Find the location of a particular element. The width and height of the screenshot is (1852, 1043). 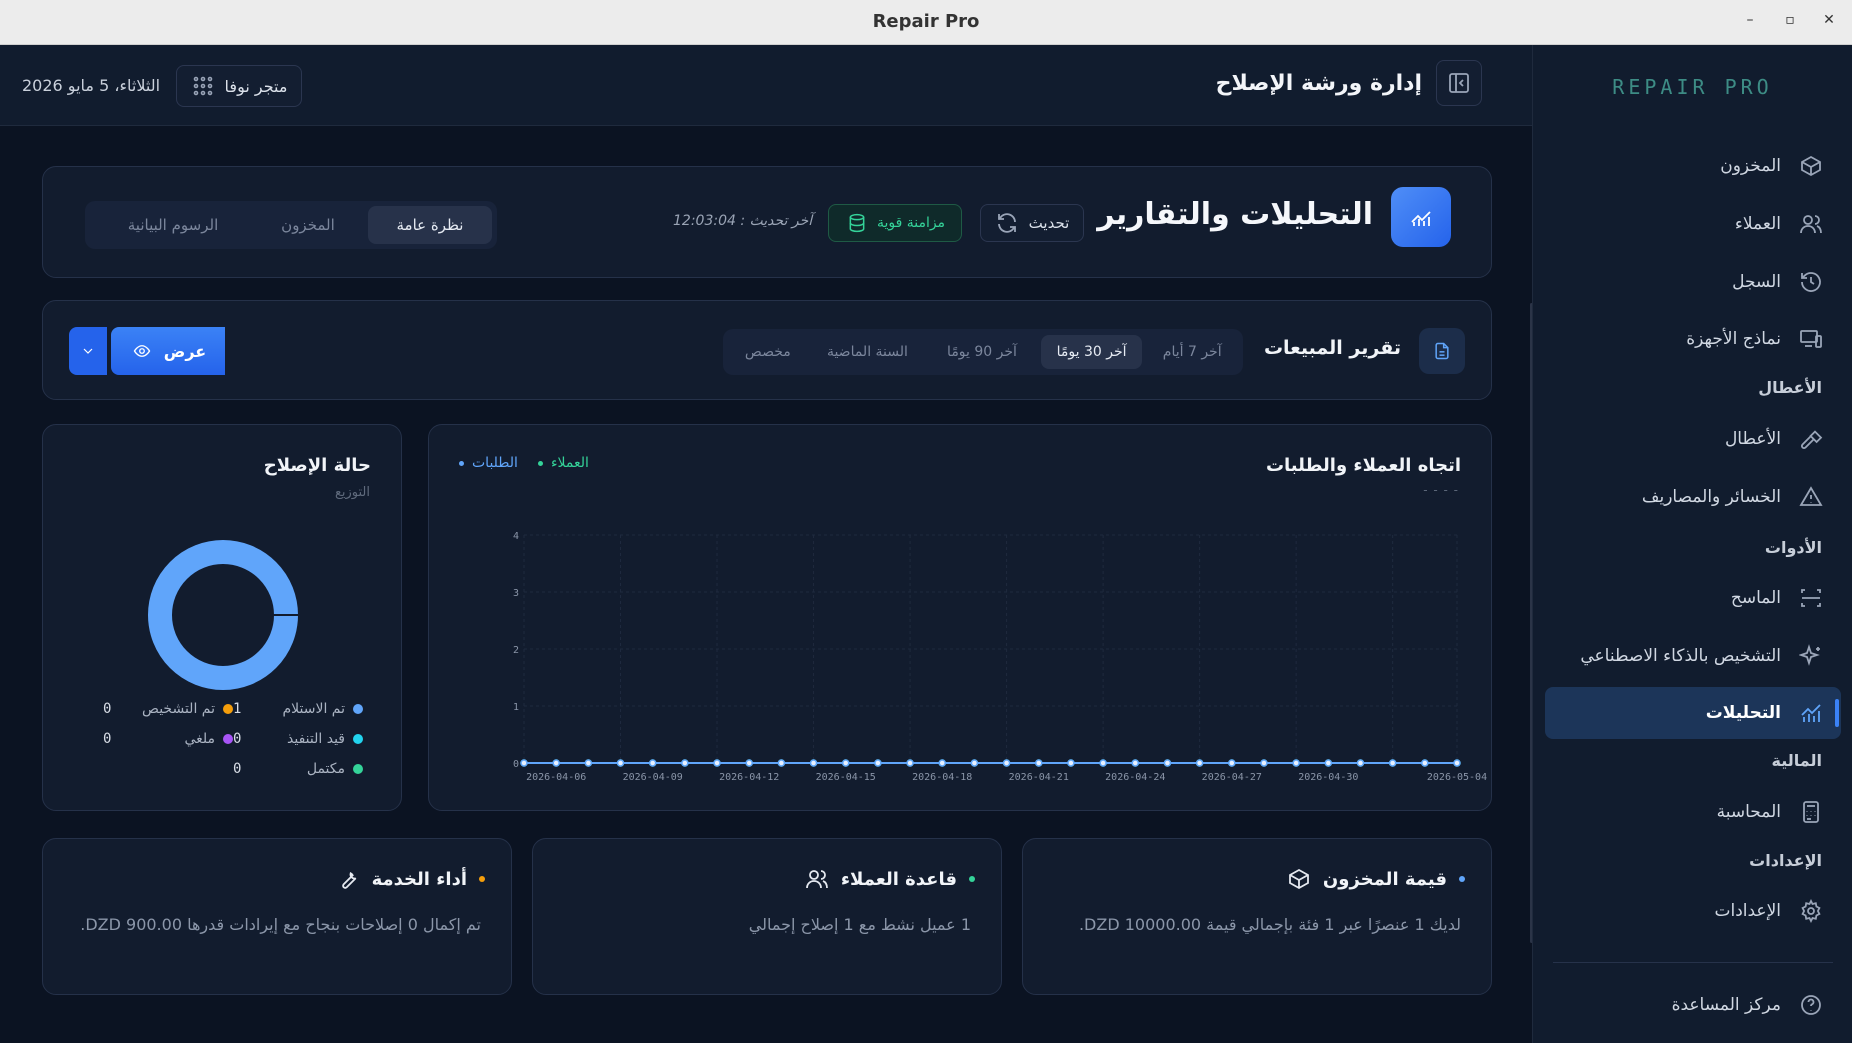

sidebar-item-customers: العملاء is located at coordinates (1693, 224).